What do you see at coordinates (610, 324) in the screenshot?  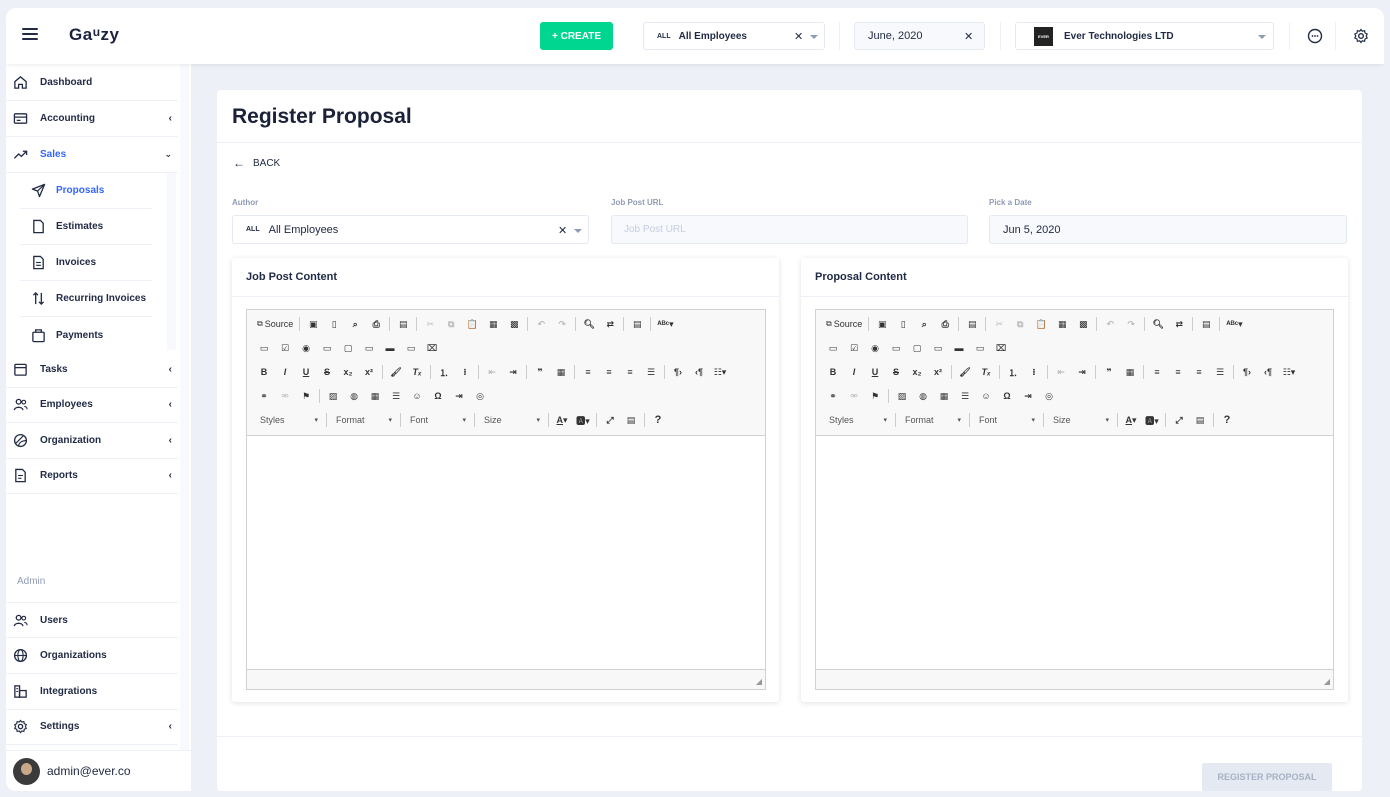 I see `replace-icon: ⇄` at bounding box center [610, 324].